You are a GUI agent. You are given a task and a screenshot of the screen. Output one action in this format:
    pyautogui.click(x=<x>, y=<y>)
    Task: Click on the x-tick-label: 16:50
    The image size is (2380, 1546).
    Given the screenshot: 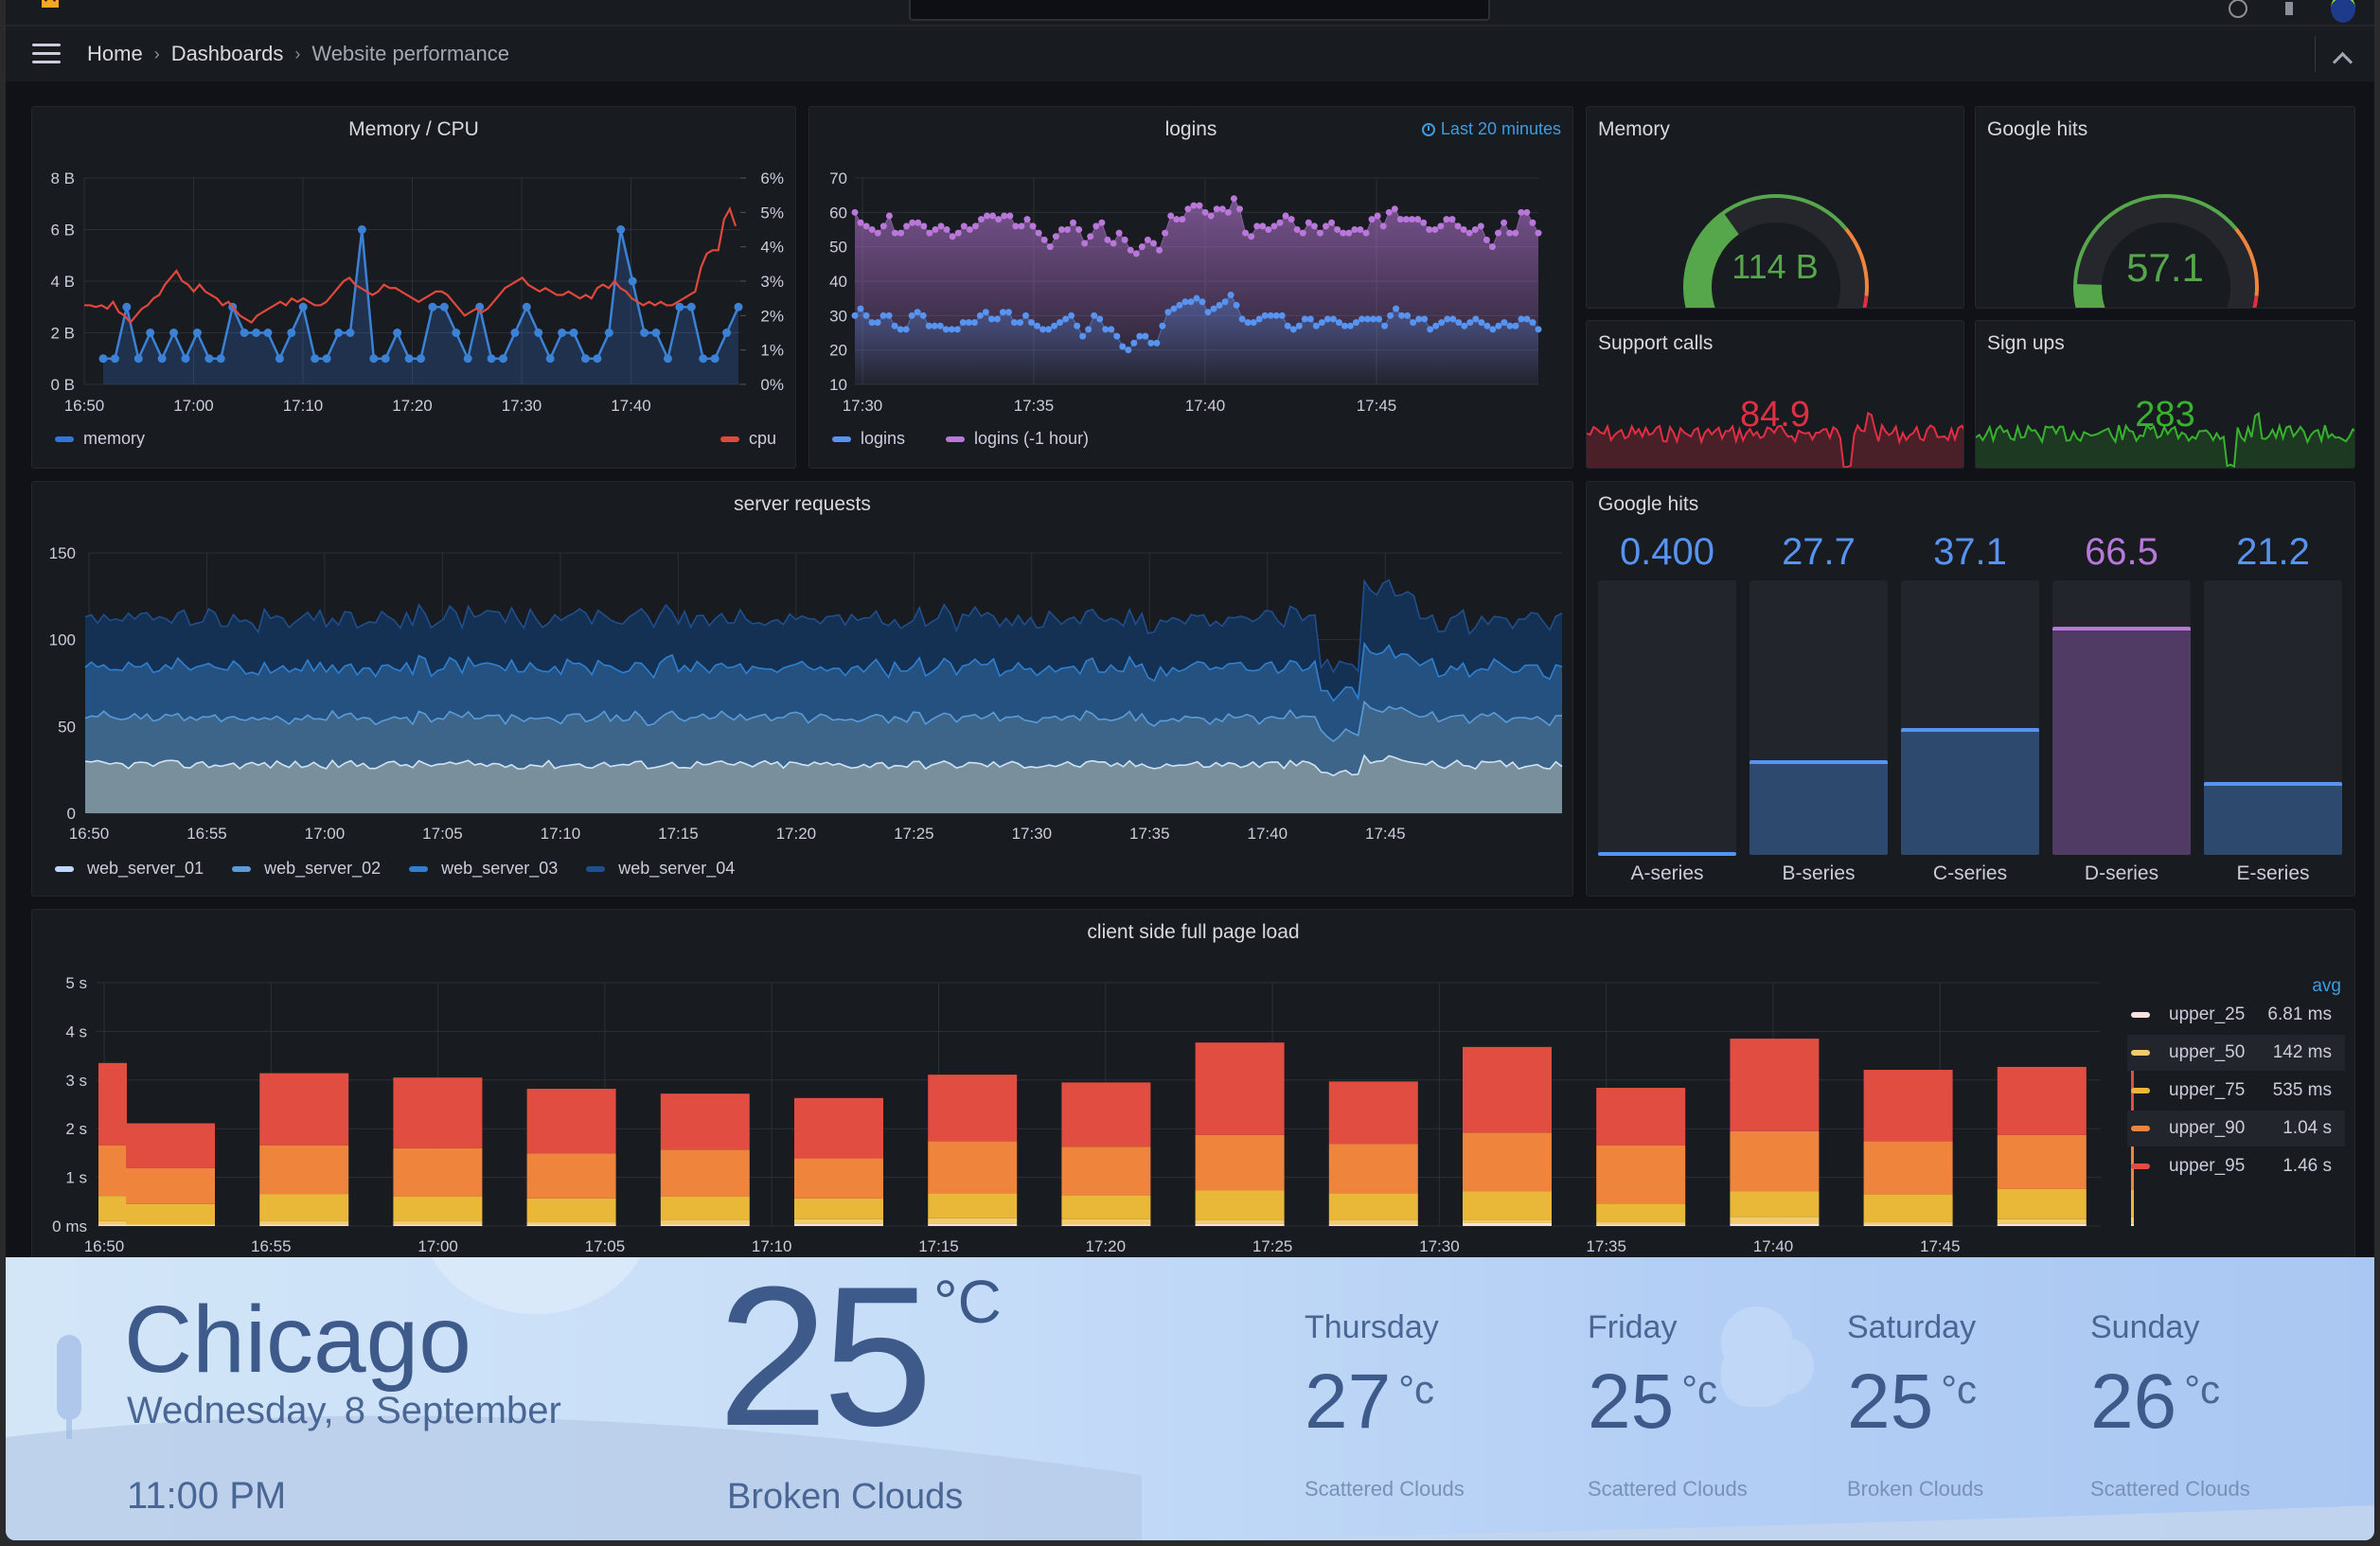 What is the action you would take?
    pyautogui.click(x=105, y=1246)
    